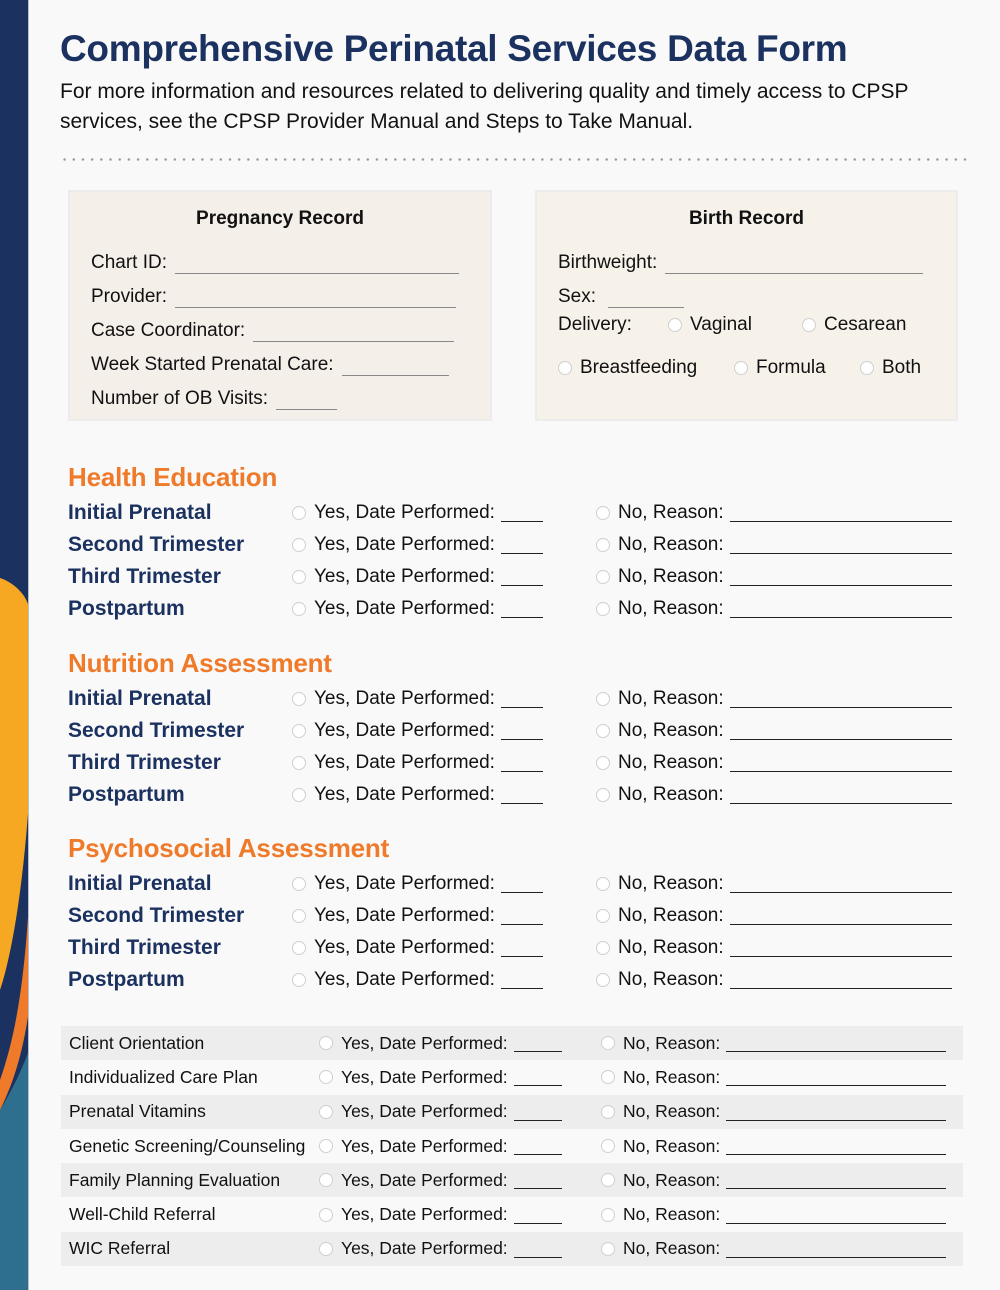 Image resolution: width=1000 pixels, height=1290 pixels. I want to click on ob-visits-input, so click(307, 400).